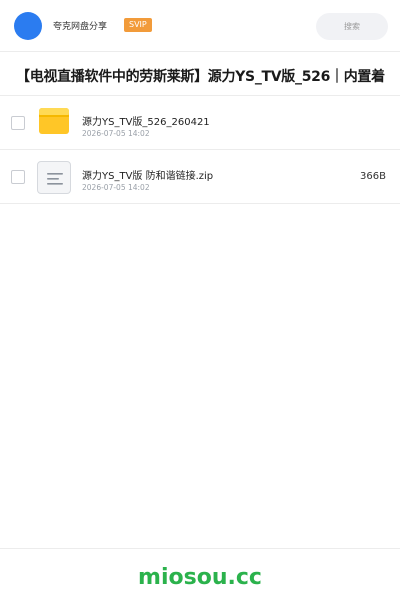 This screenshot has height=600, width=400. Describe the element at coordinates (28, 26) in the screenshot. I see `avatar` at that location.